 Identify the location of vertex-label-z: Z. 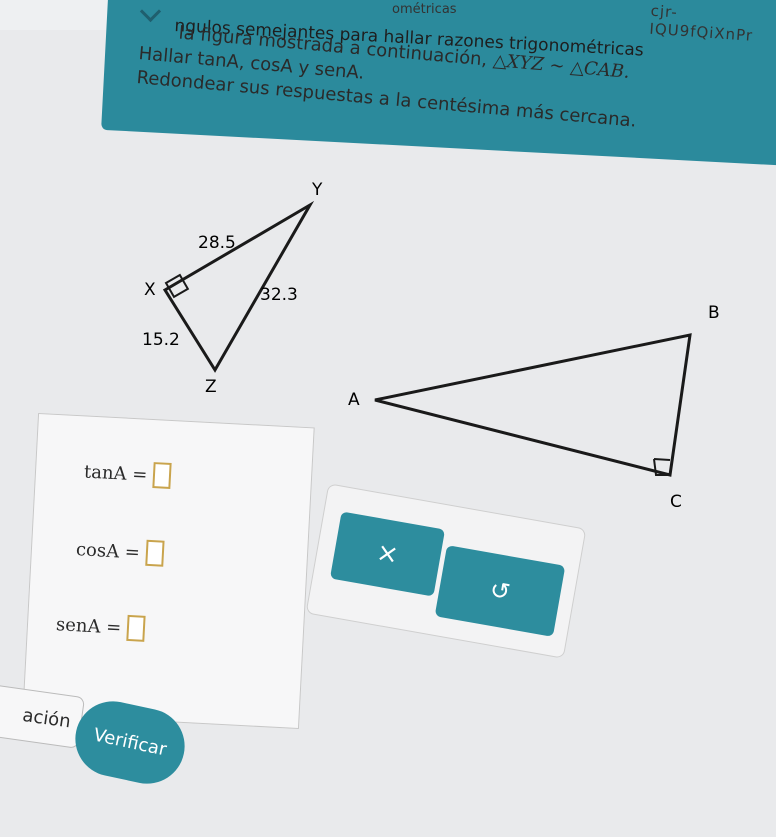
(211, 387).